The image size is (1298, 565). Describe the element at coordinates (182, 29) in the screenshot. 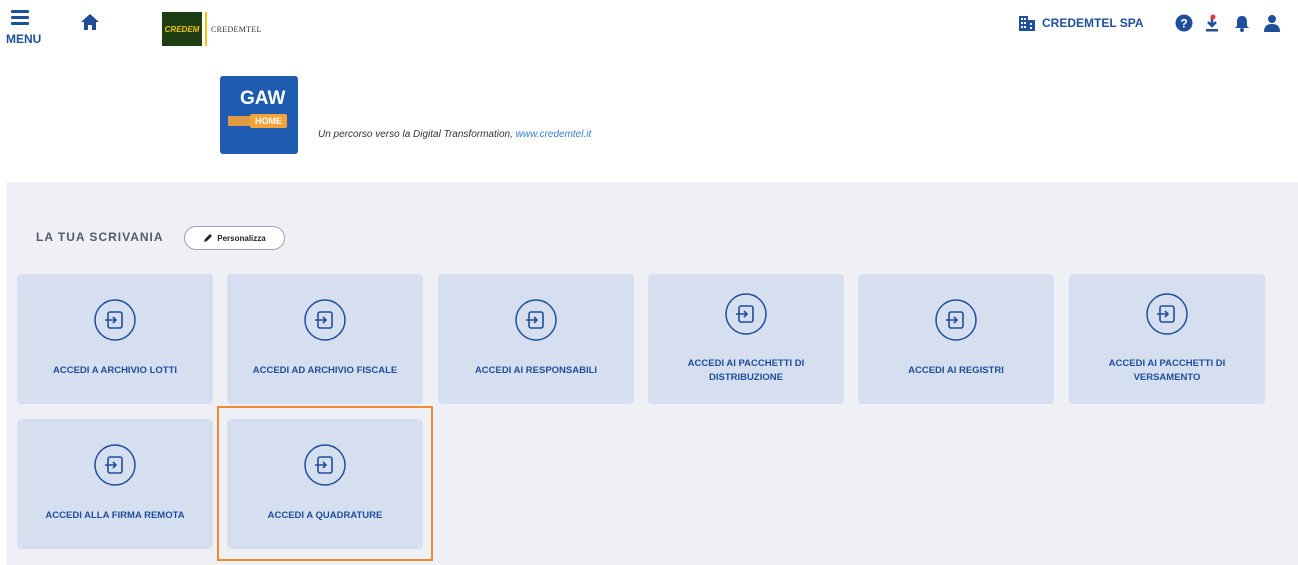

I see `credem-logo: CREDEM` at that location.